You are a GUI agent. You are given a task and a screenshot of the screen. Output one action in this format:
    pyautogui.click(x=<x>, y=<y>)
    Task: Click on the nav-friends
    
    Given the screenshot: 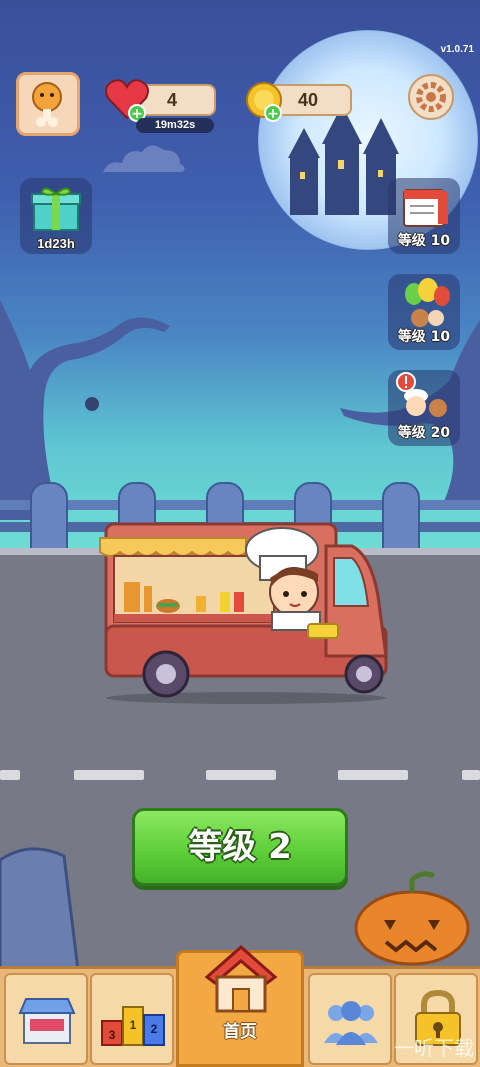 What is the action you would take?
    pyautogui.click(x=350, y=1019)
    